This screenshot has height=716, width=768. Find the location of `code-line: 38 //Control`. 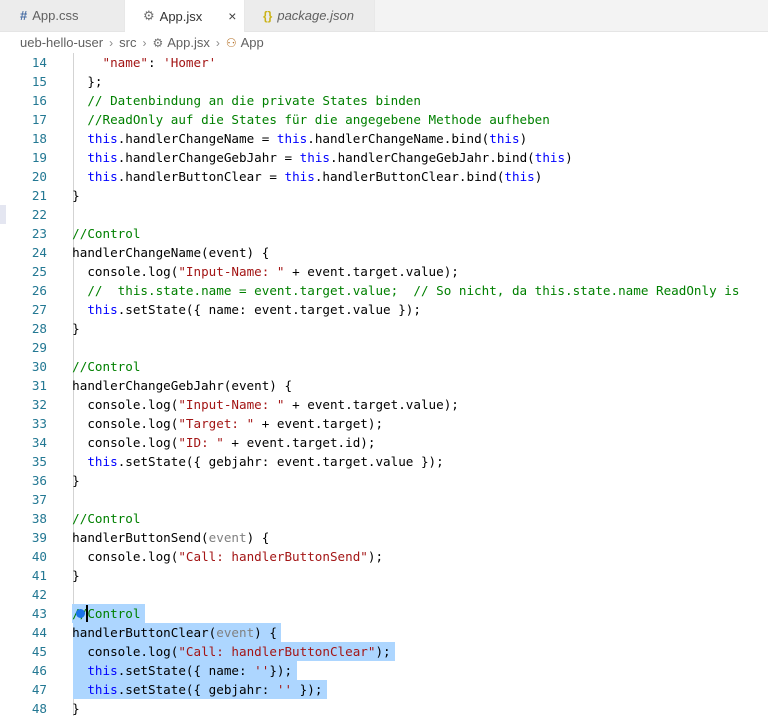

code-line: 38 //Control is located at coordinates (384, 518).